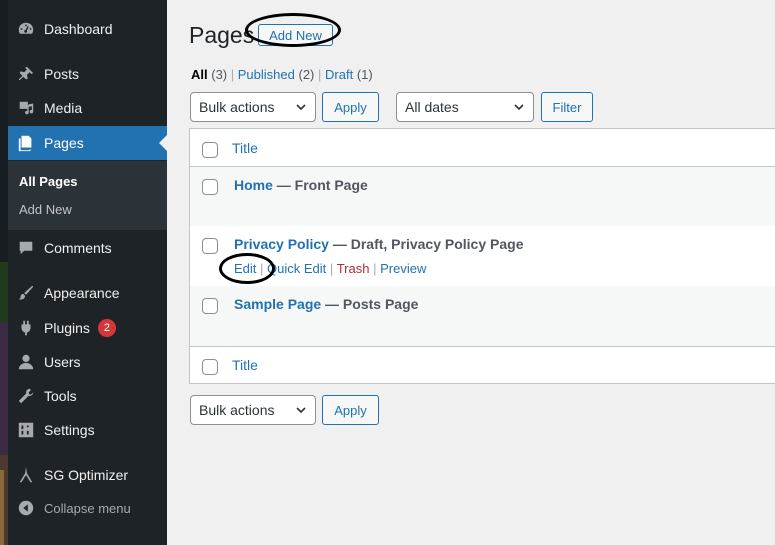 The height and width of the screenshot is (545, 775). What do you see at coordinates (67, 328) in the screenshot?
I see `sidebar-item-label: Plugins` at bounding box center [67, 328].